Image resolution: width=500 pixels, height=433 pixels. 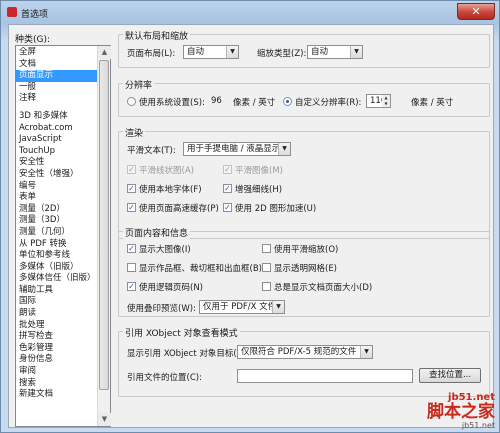 What do you see at coordinates (266, 286) in the screenshot?
I see `always-page-size-checkbox` at bounding box center [266, 286].